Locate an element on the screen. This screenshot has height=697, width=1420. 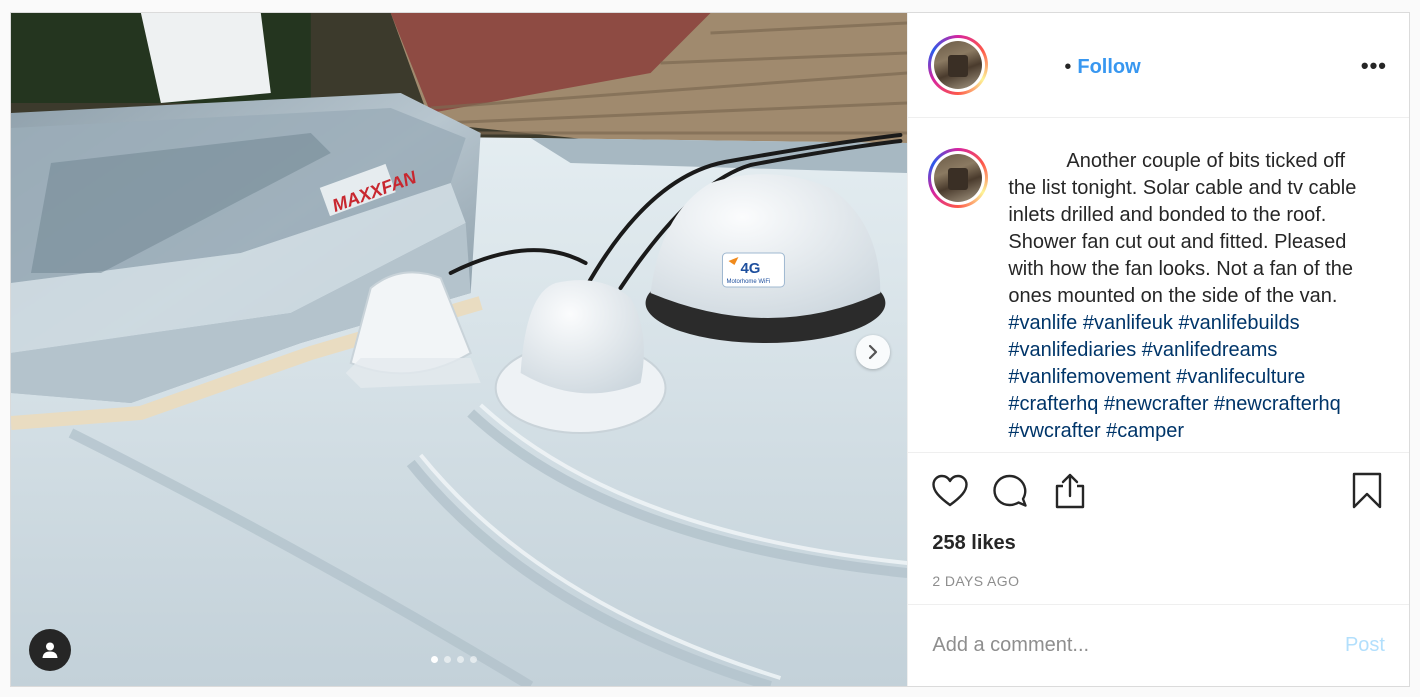
follow-area: • Follow is located at coordinates (1102, 67).